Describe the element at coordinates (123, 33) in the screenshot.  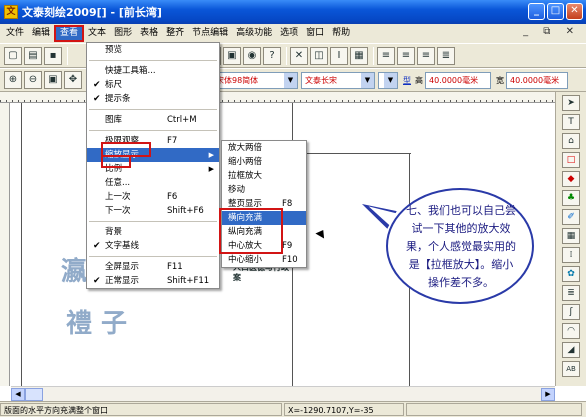
I see `menu-graphics: 图形` at that location.